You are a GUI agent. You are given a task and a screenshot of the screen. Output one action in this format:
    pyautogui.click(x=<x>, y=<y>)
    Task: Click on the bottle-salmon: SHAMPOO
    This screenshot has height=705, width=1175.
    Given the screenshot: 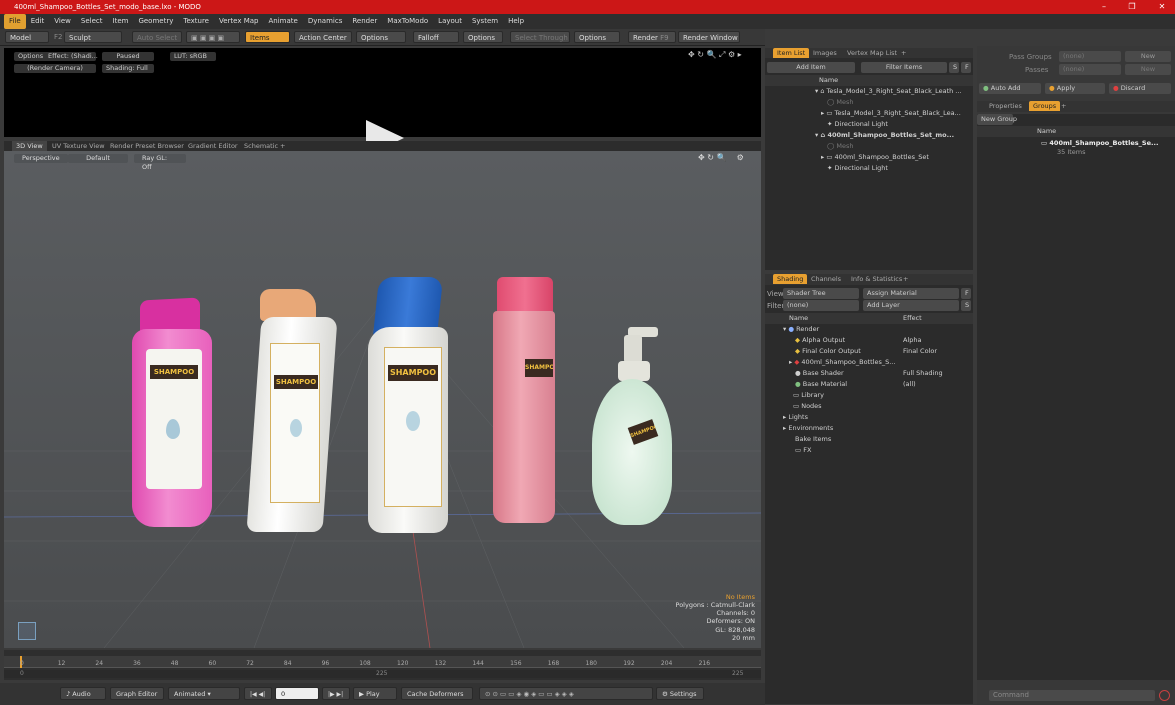 What is the action you would take?
    pyautogui.click(x=524, y=401)
    